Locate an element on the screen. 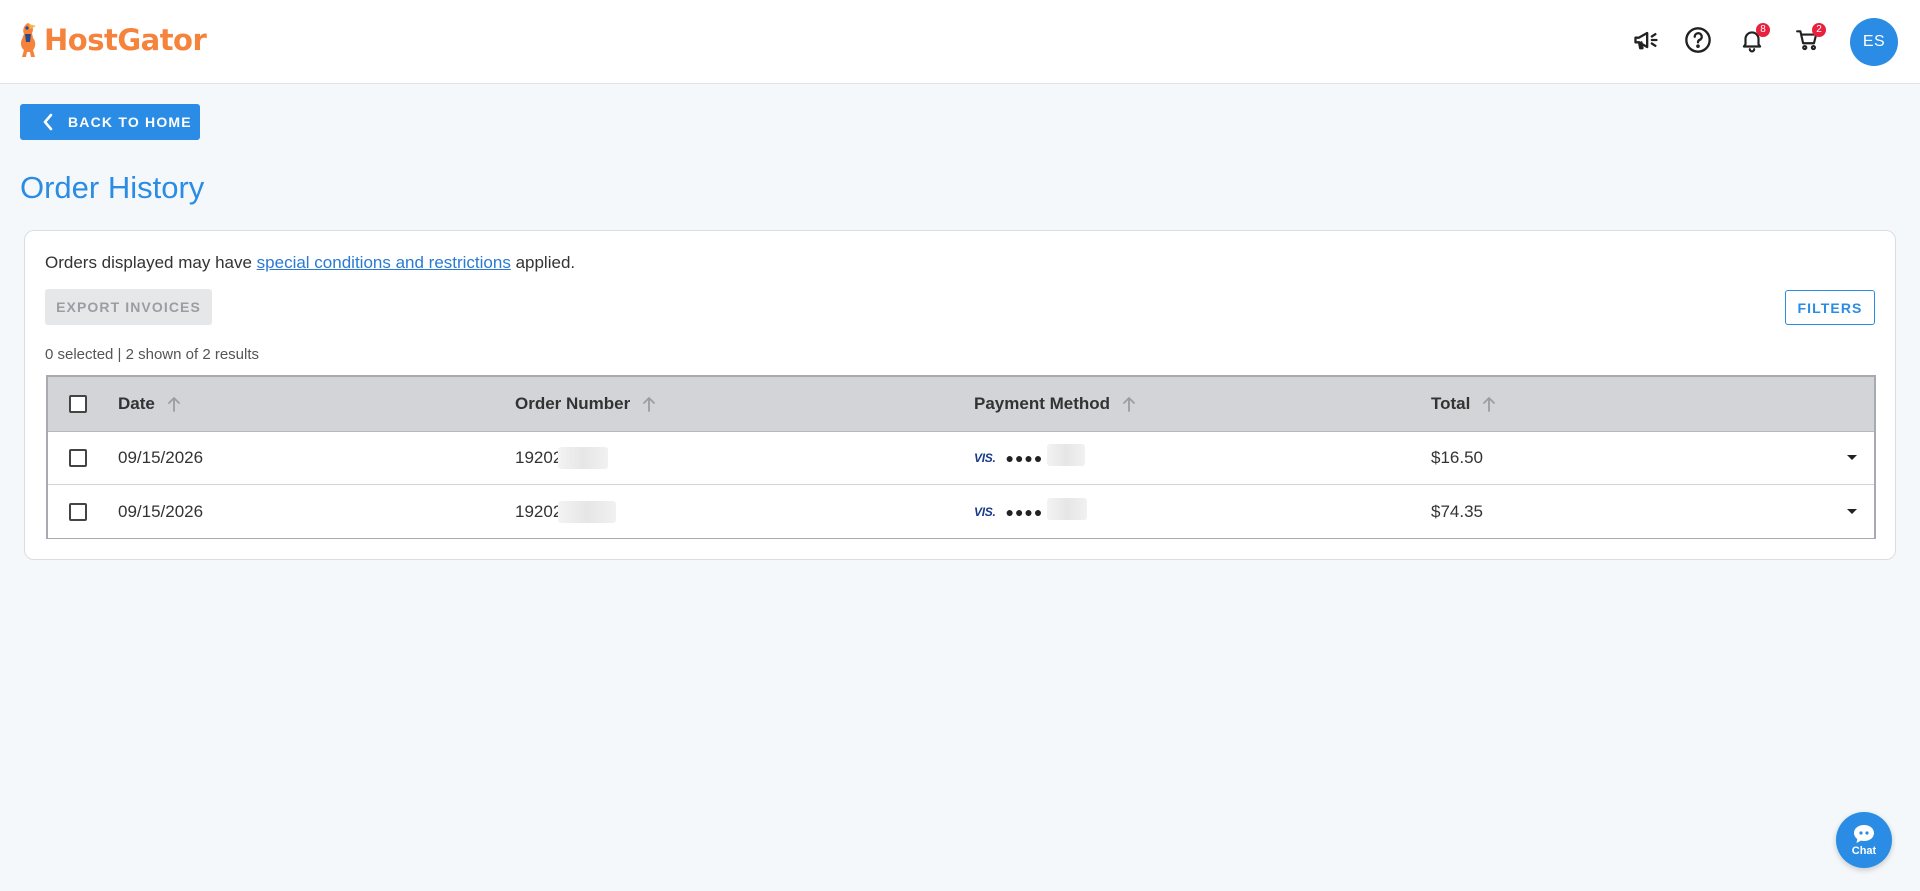 The width and height of the screenshot is (1920, 891). page-title: Order History is located at coordinates (112, 187).